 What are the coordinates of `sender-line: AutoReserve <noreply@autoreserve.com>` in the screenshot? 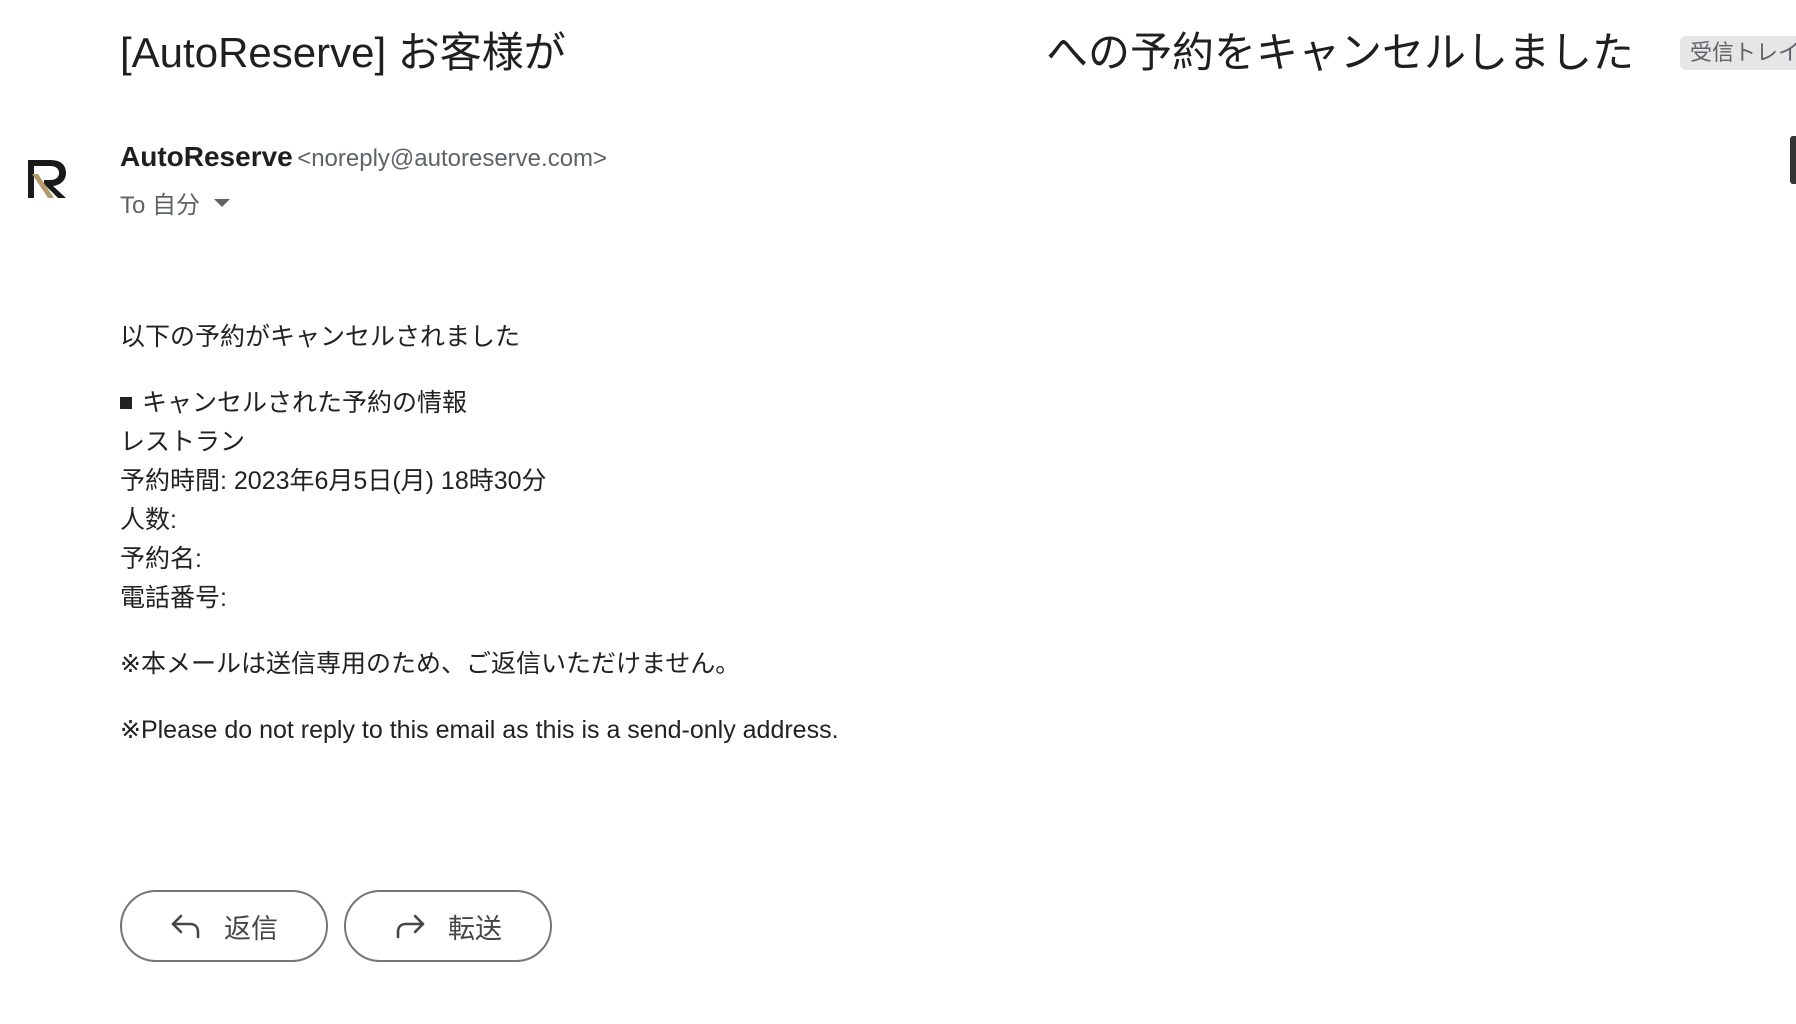 It's located at (363, 159).